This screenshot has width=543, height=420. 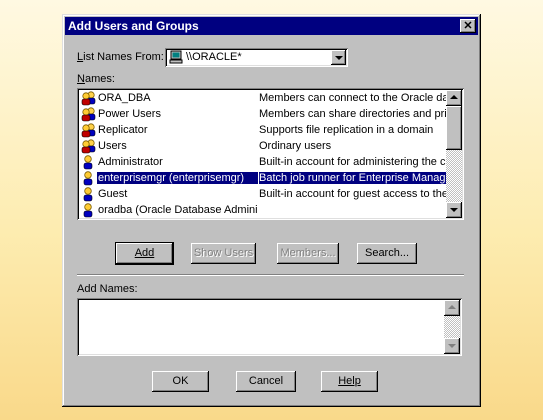 I want to click on list-names-from-label: List Names From:, so click(x=120, y=57).